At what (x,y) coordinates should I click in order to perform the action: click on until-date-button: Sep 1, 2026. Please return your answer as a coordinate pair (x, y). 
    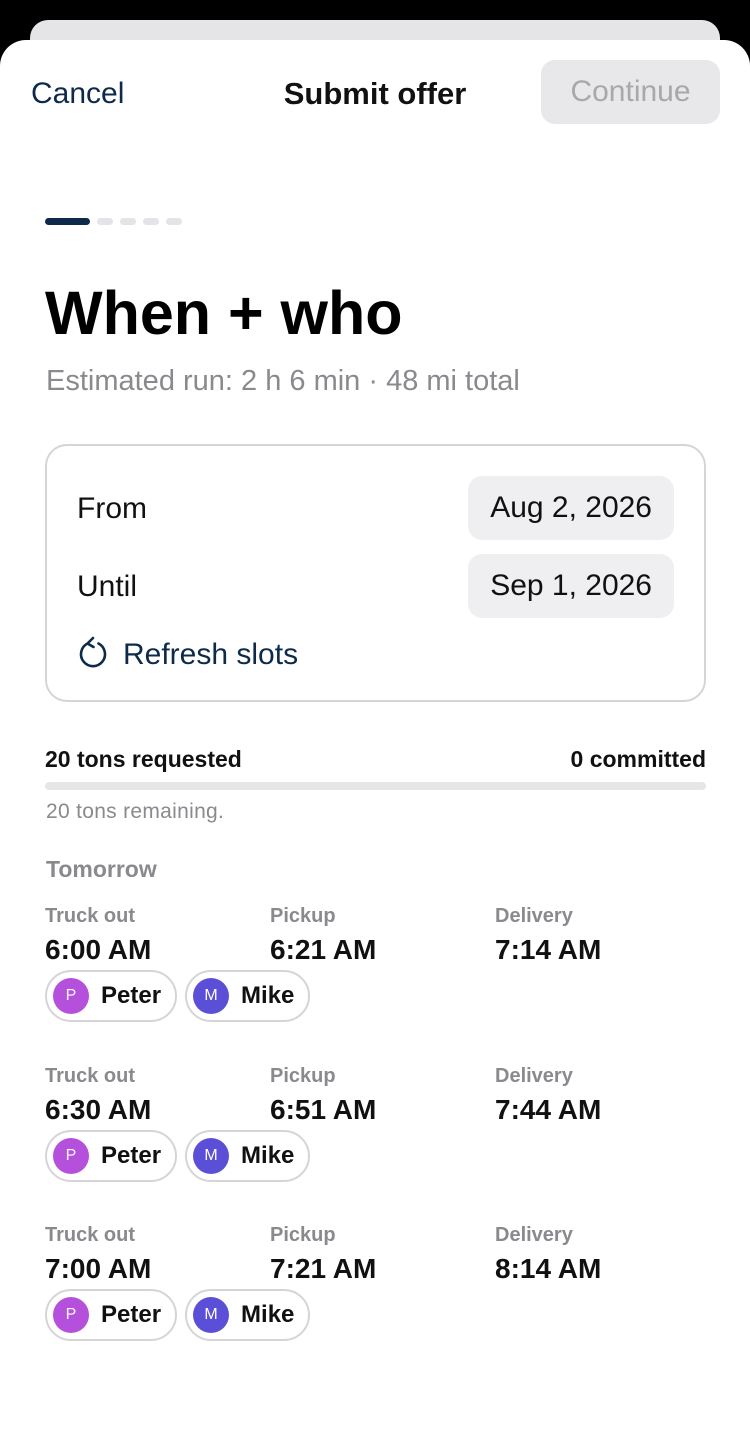
    Looking at the image, I should click on (571, 586).